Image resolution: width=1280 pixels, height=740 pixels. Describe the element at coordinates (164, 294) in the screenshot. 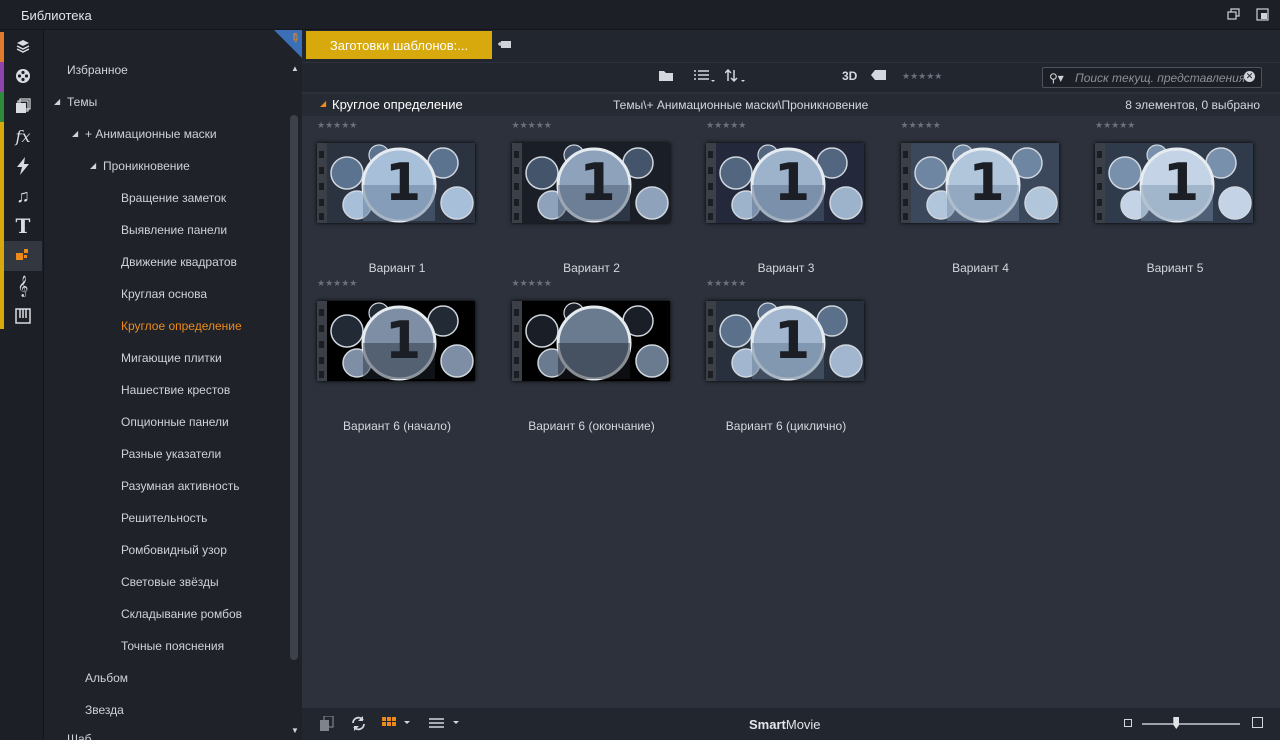

I see `tree-leaf: Круглая основа` at that location.